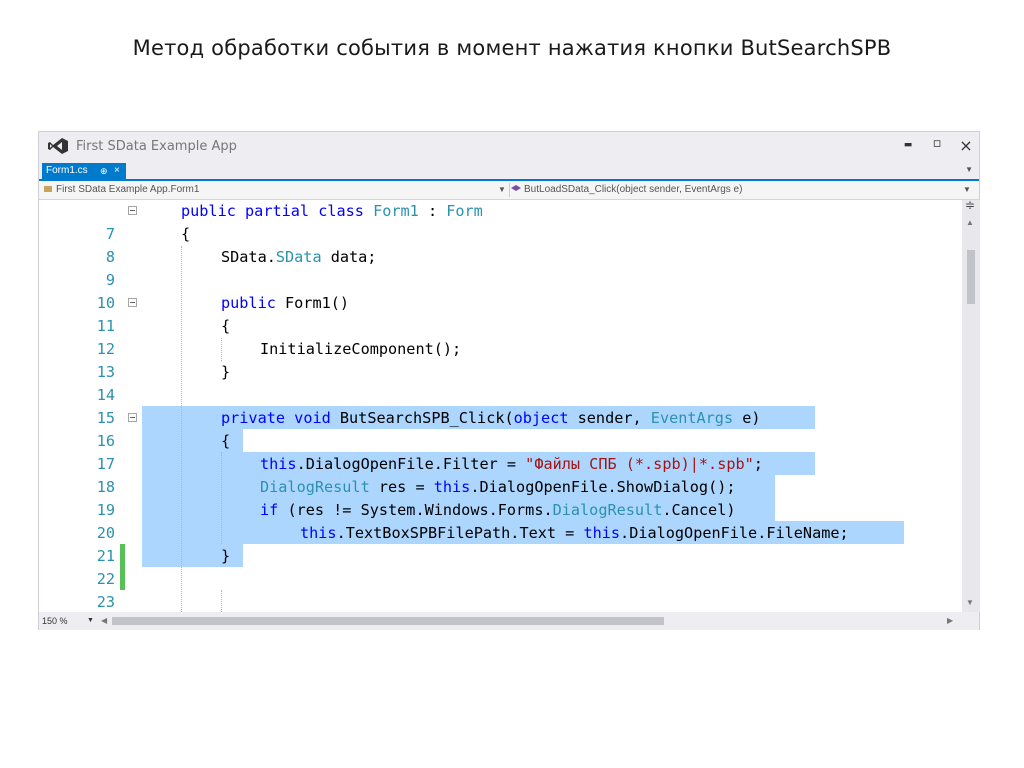  Describe the element at coordinates (500, 451) in the screenshot. I see `code-line: 17 {` at that location.